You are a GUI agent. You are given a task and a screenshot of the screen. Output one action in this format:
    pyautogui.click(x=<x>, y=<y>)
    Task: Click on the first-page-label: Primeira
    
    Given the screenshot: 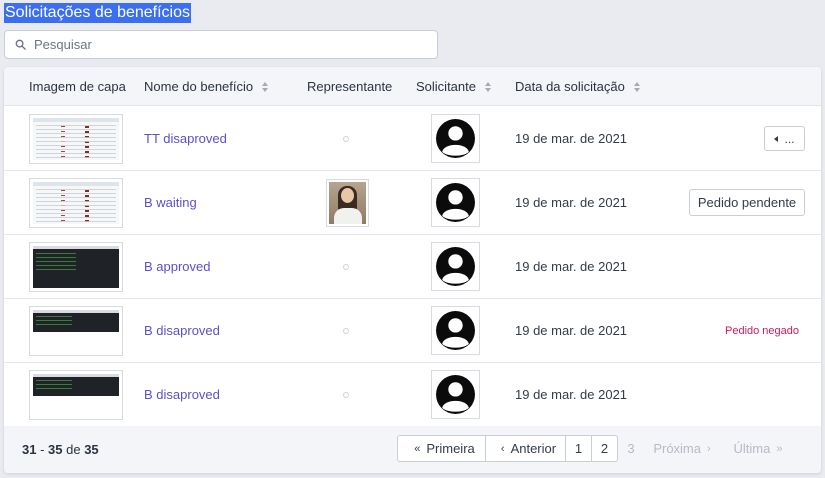 What is the action you would take?
    pyautogui.click(x=450, y=448)
    